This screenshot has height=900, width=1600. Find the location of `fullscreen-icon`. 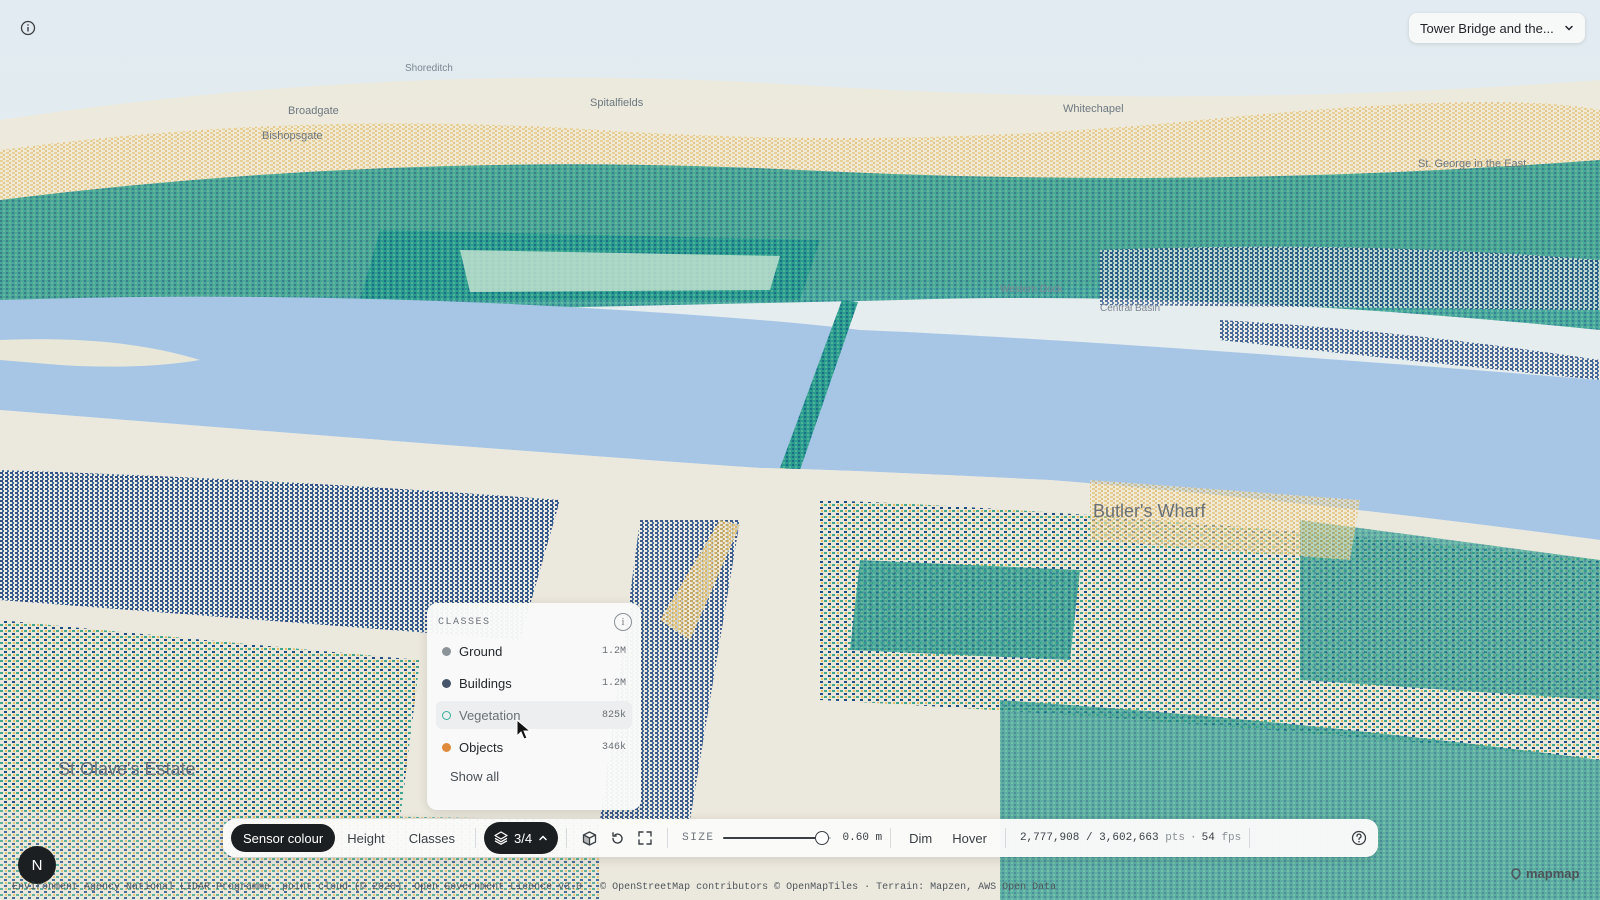

fullscreen-icon is located at coordinates (645, 838).